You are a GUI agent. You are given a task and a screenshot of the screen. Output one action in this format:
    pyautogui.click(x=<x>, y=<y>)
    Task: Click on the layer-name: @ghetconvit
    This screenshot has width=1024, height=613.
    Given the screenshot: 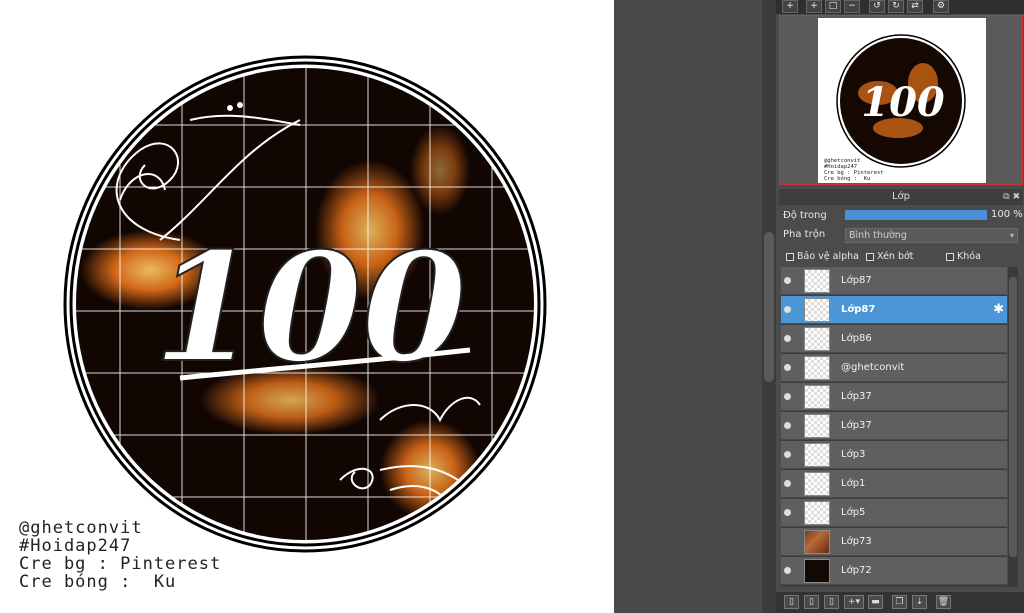 What is the action you would take?
    pyautogui.click(x=873, y=367)
    